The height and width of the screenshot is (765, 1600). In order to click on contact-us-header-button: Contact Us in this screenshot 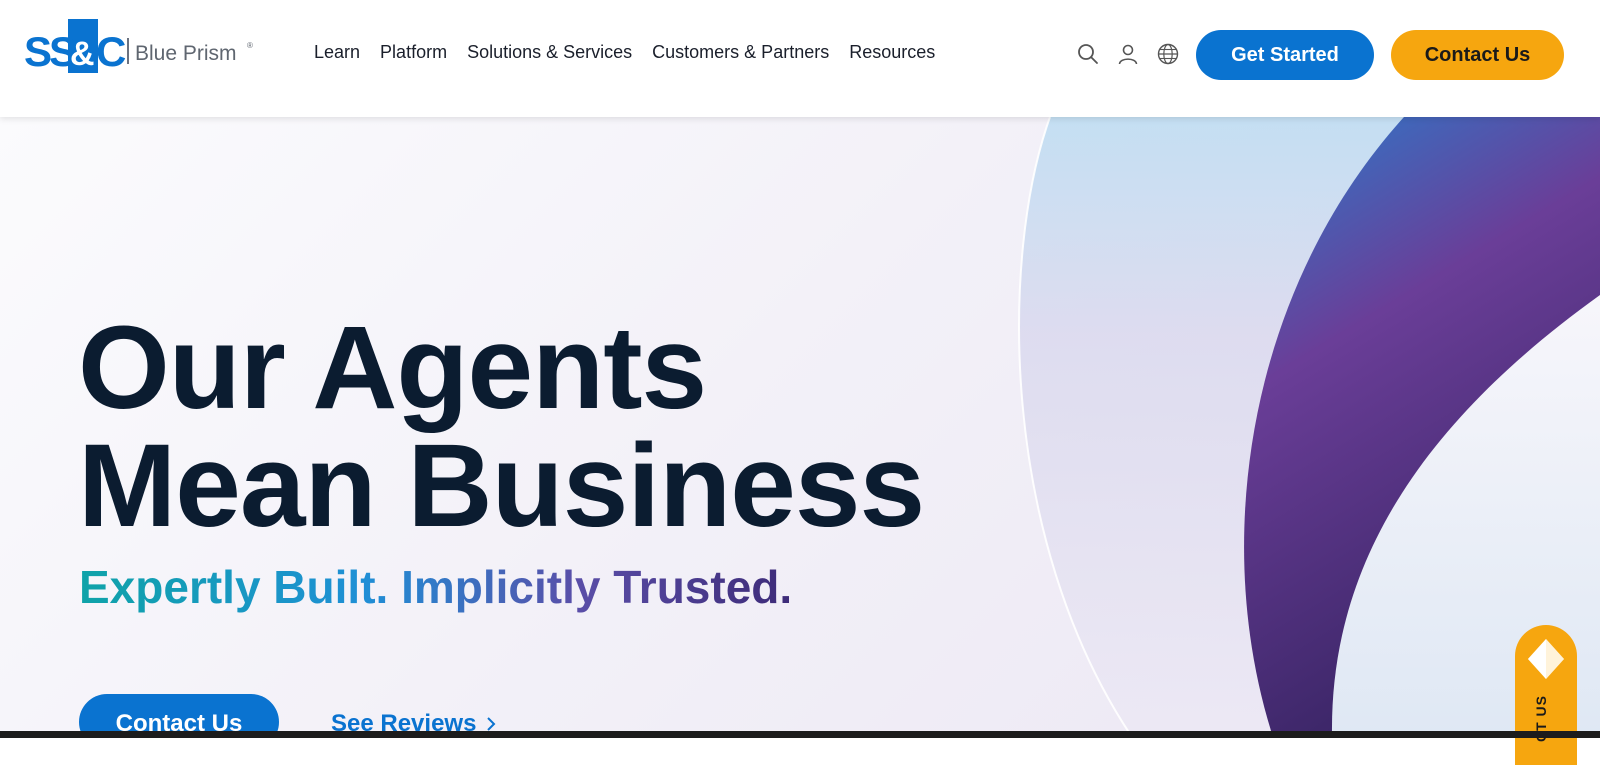, I will do `click(1477, 55)`.